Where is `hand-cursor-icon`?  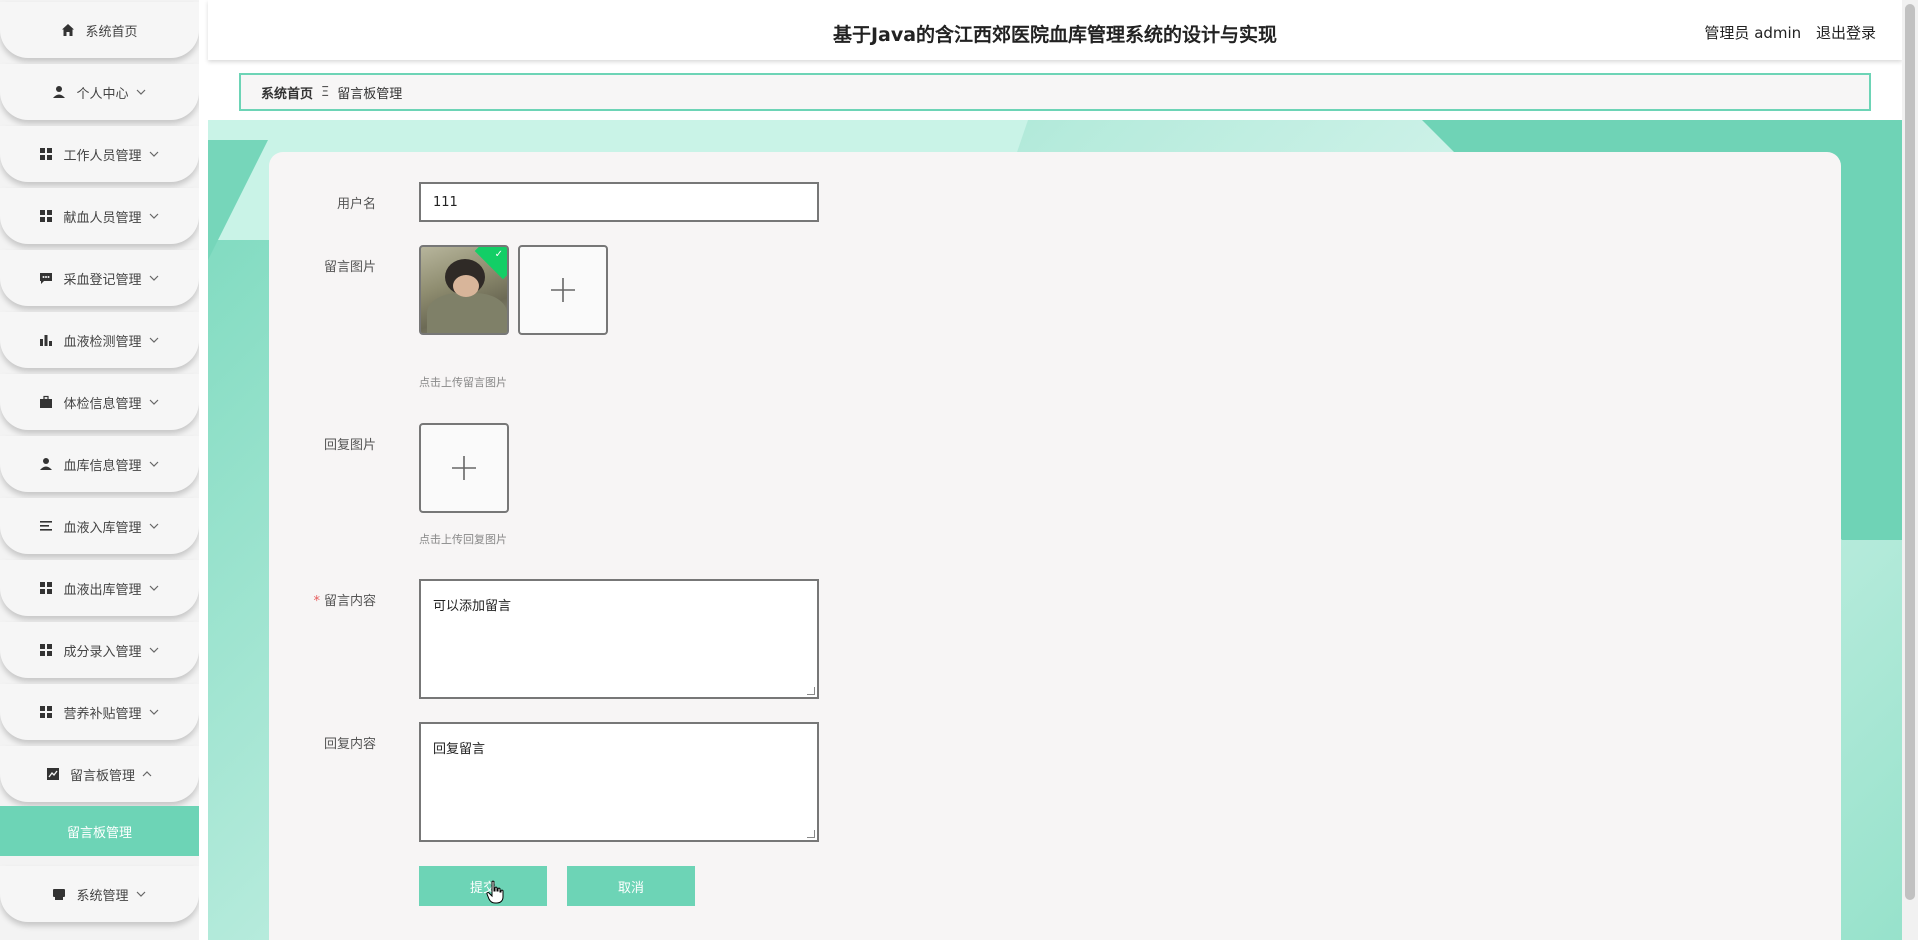
hand-cursor-icon is located at coordinates (495, 892).